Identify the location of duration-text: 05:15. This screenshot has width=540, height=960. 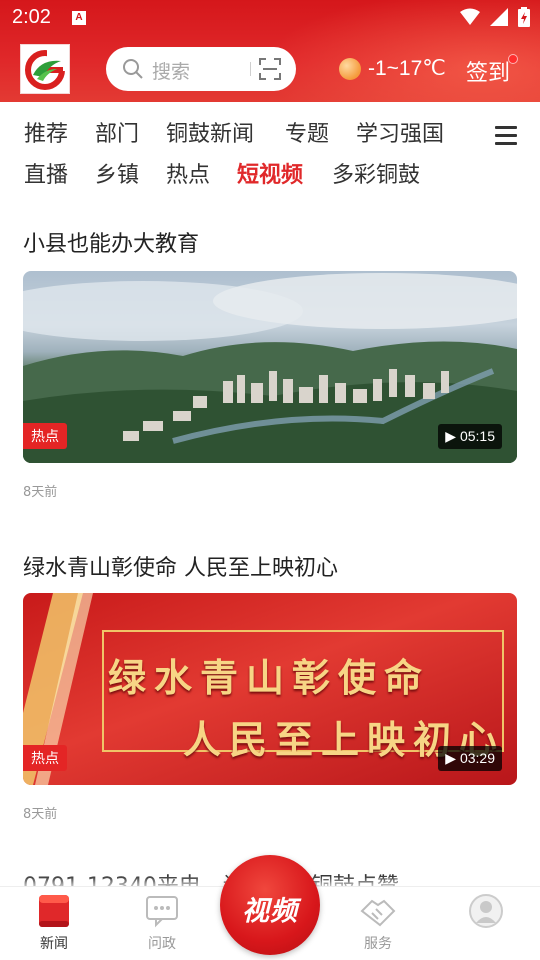
(477, 436).